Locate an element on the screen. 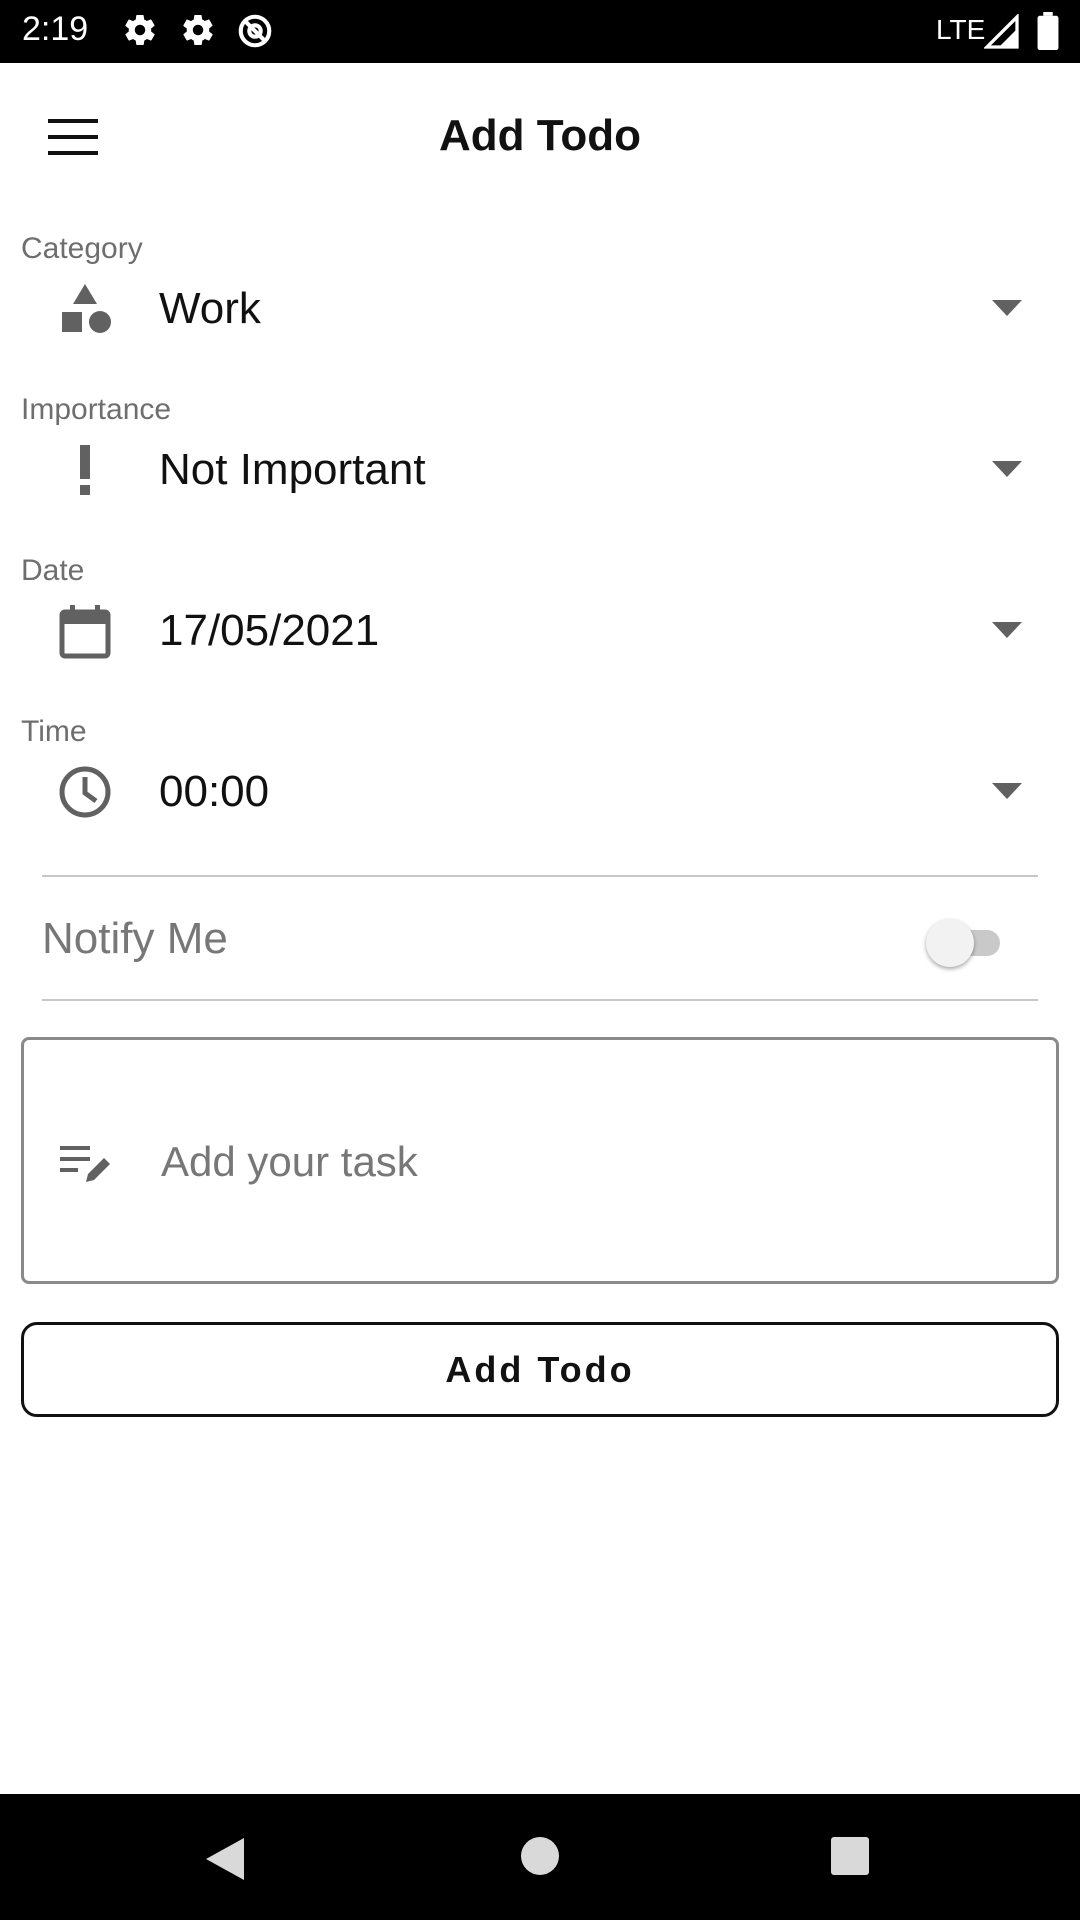  category-shapes-icon is located at coordinates (86, 308).